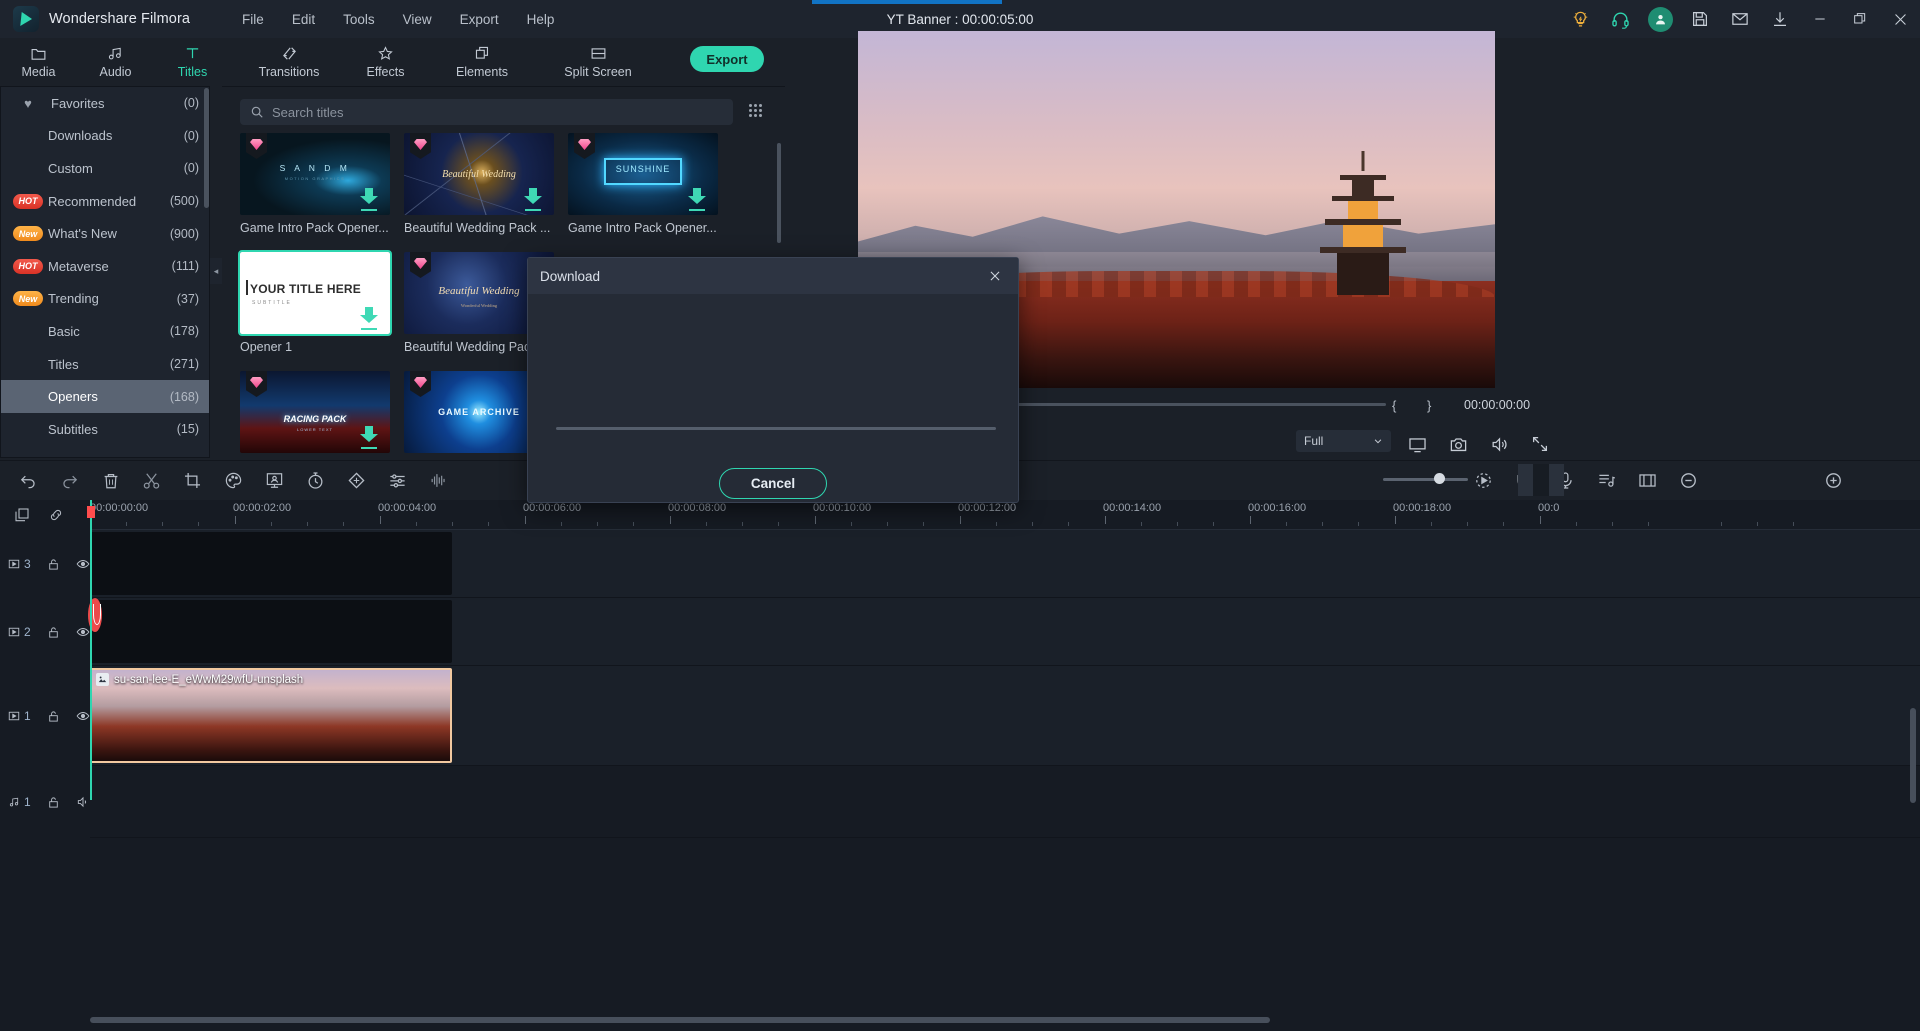 This screenshot has width=1920, height=1031. I want to click on color-palette-icon, so click(233, 481).